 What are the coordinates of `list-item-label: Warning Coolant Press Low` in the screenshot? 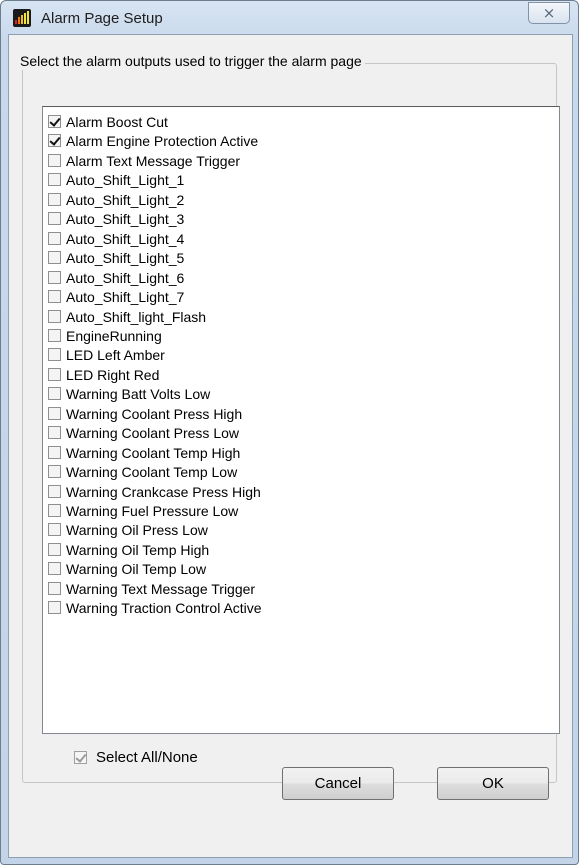 It's located at (153, 433).